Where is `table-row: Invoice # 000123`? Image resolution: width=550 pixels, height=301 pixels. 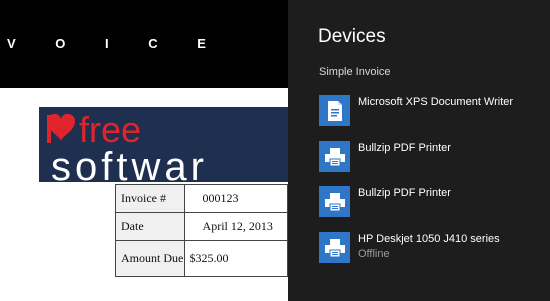
table-row: Invoice # 000123 is located at coordinates (201, 198).